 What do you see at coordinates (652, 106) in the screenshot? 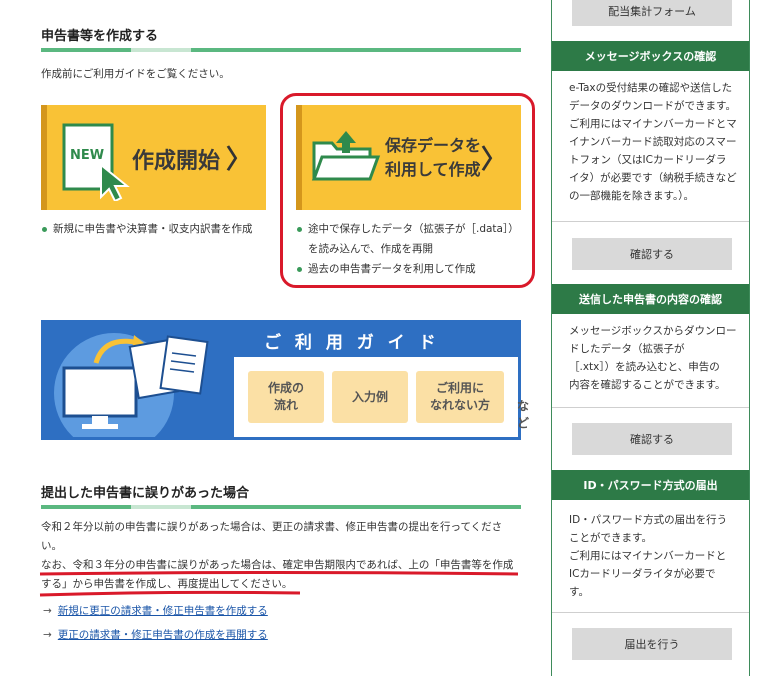
I see `text-line: データのダウンロードができます。` at bounding box center [652, 106].